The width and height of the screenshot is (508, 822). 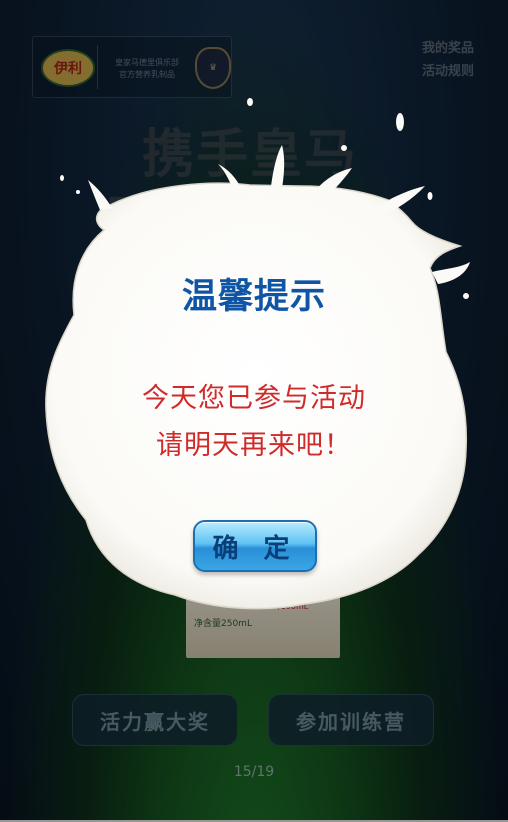 What do you see at coordinates (254, 398) in the screenshot?
I see `dialog-message-line-1: 今天您已参与活动` at bounding box center [254, 398].